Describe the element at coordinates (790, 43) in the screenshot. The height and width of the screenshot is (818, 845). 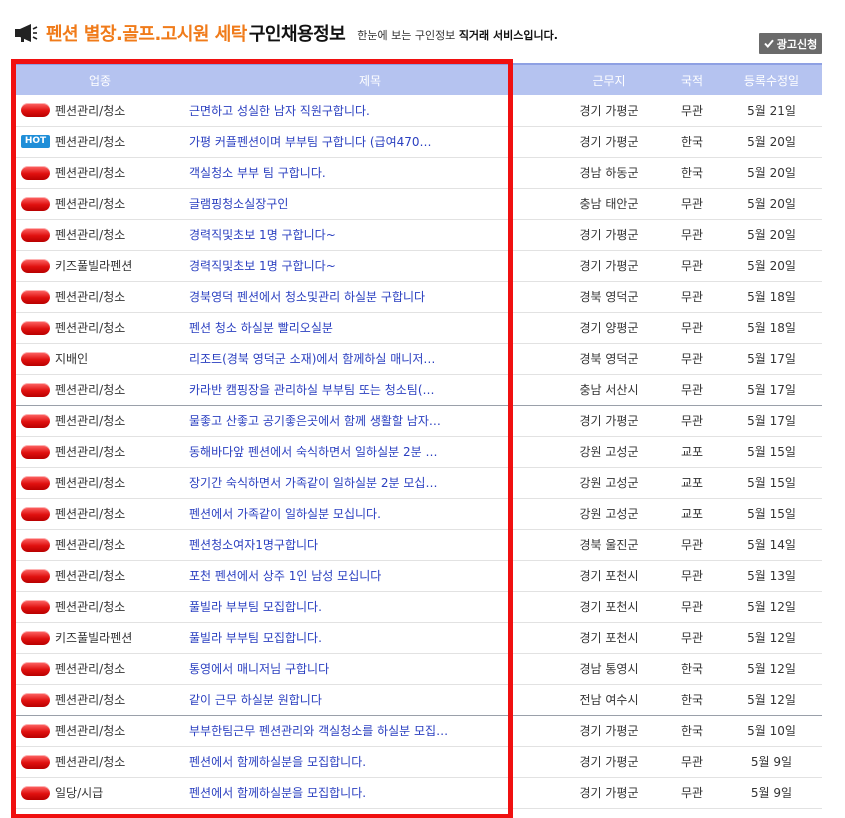
I see `ad-request-button: 광고신청` at that location.